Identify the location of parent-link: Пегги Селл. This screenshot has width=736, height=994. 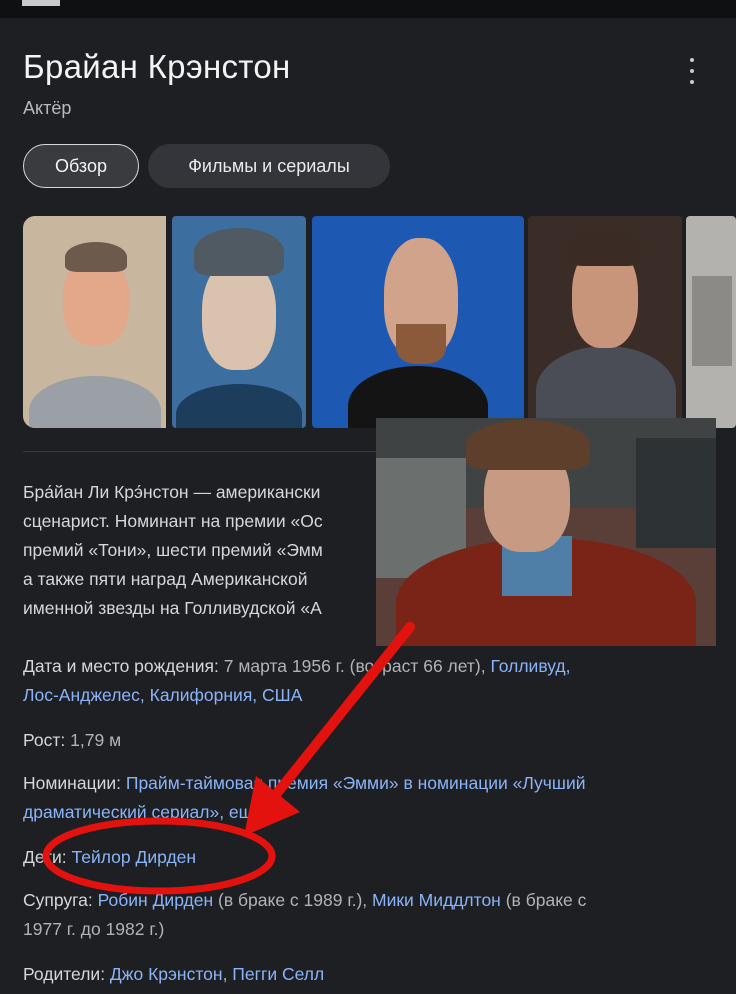
(278, 974).